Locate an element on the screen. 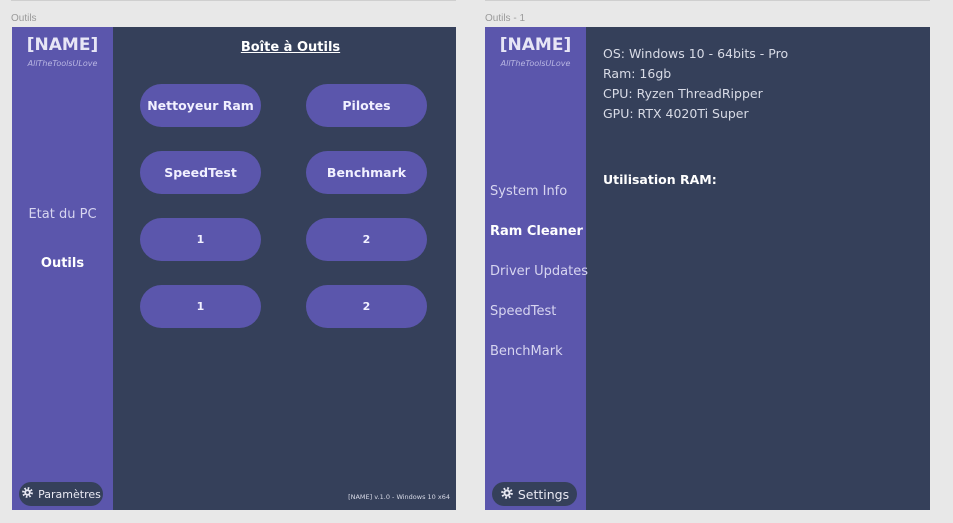 The height and width of the screenshot is (523, 953). sidebar-item-driver-updates: Driver Updates is located at coordinates (539, 271).